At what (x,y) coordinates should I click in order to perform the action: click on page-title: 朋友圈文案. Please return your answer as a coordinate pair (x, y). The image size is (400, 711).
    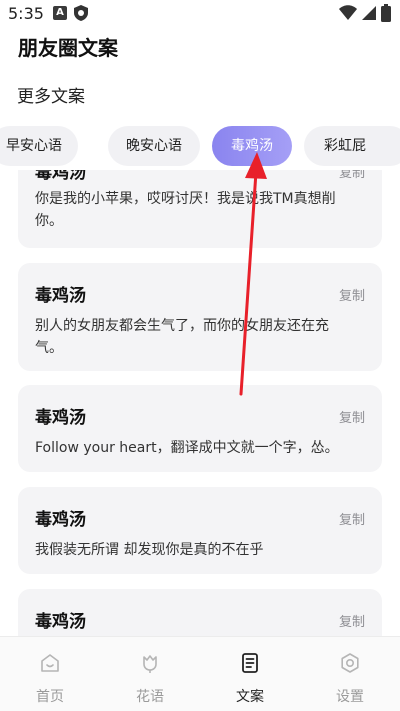
    Looking at the image, I should click on (68, 48).